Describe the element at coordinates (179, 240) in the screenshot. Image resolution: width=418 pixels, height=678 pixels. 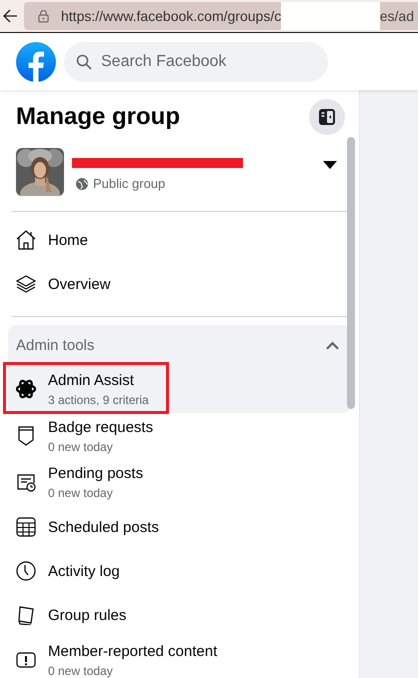
I see `nav-item: Home` at that location.